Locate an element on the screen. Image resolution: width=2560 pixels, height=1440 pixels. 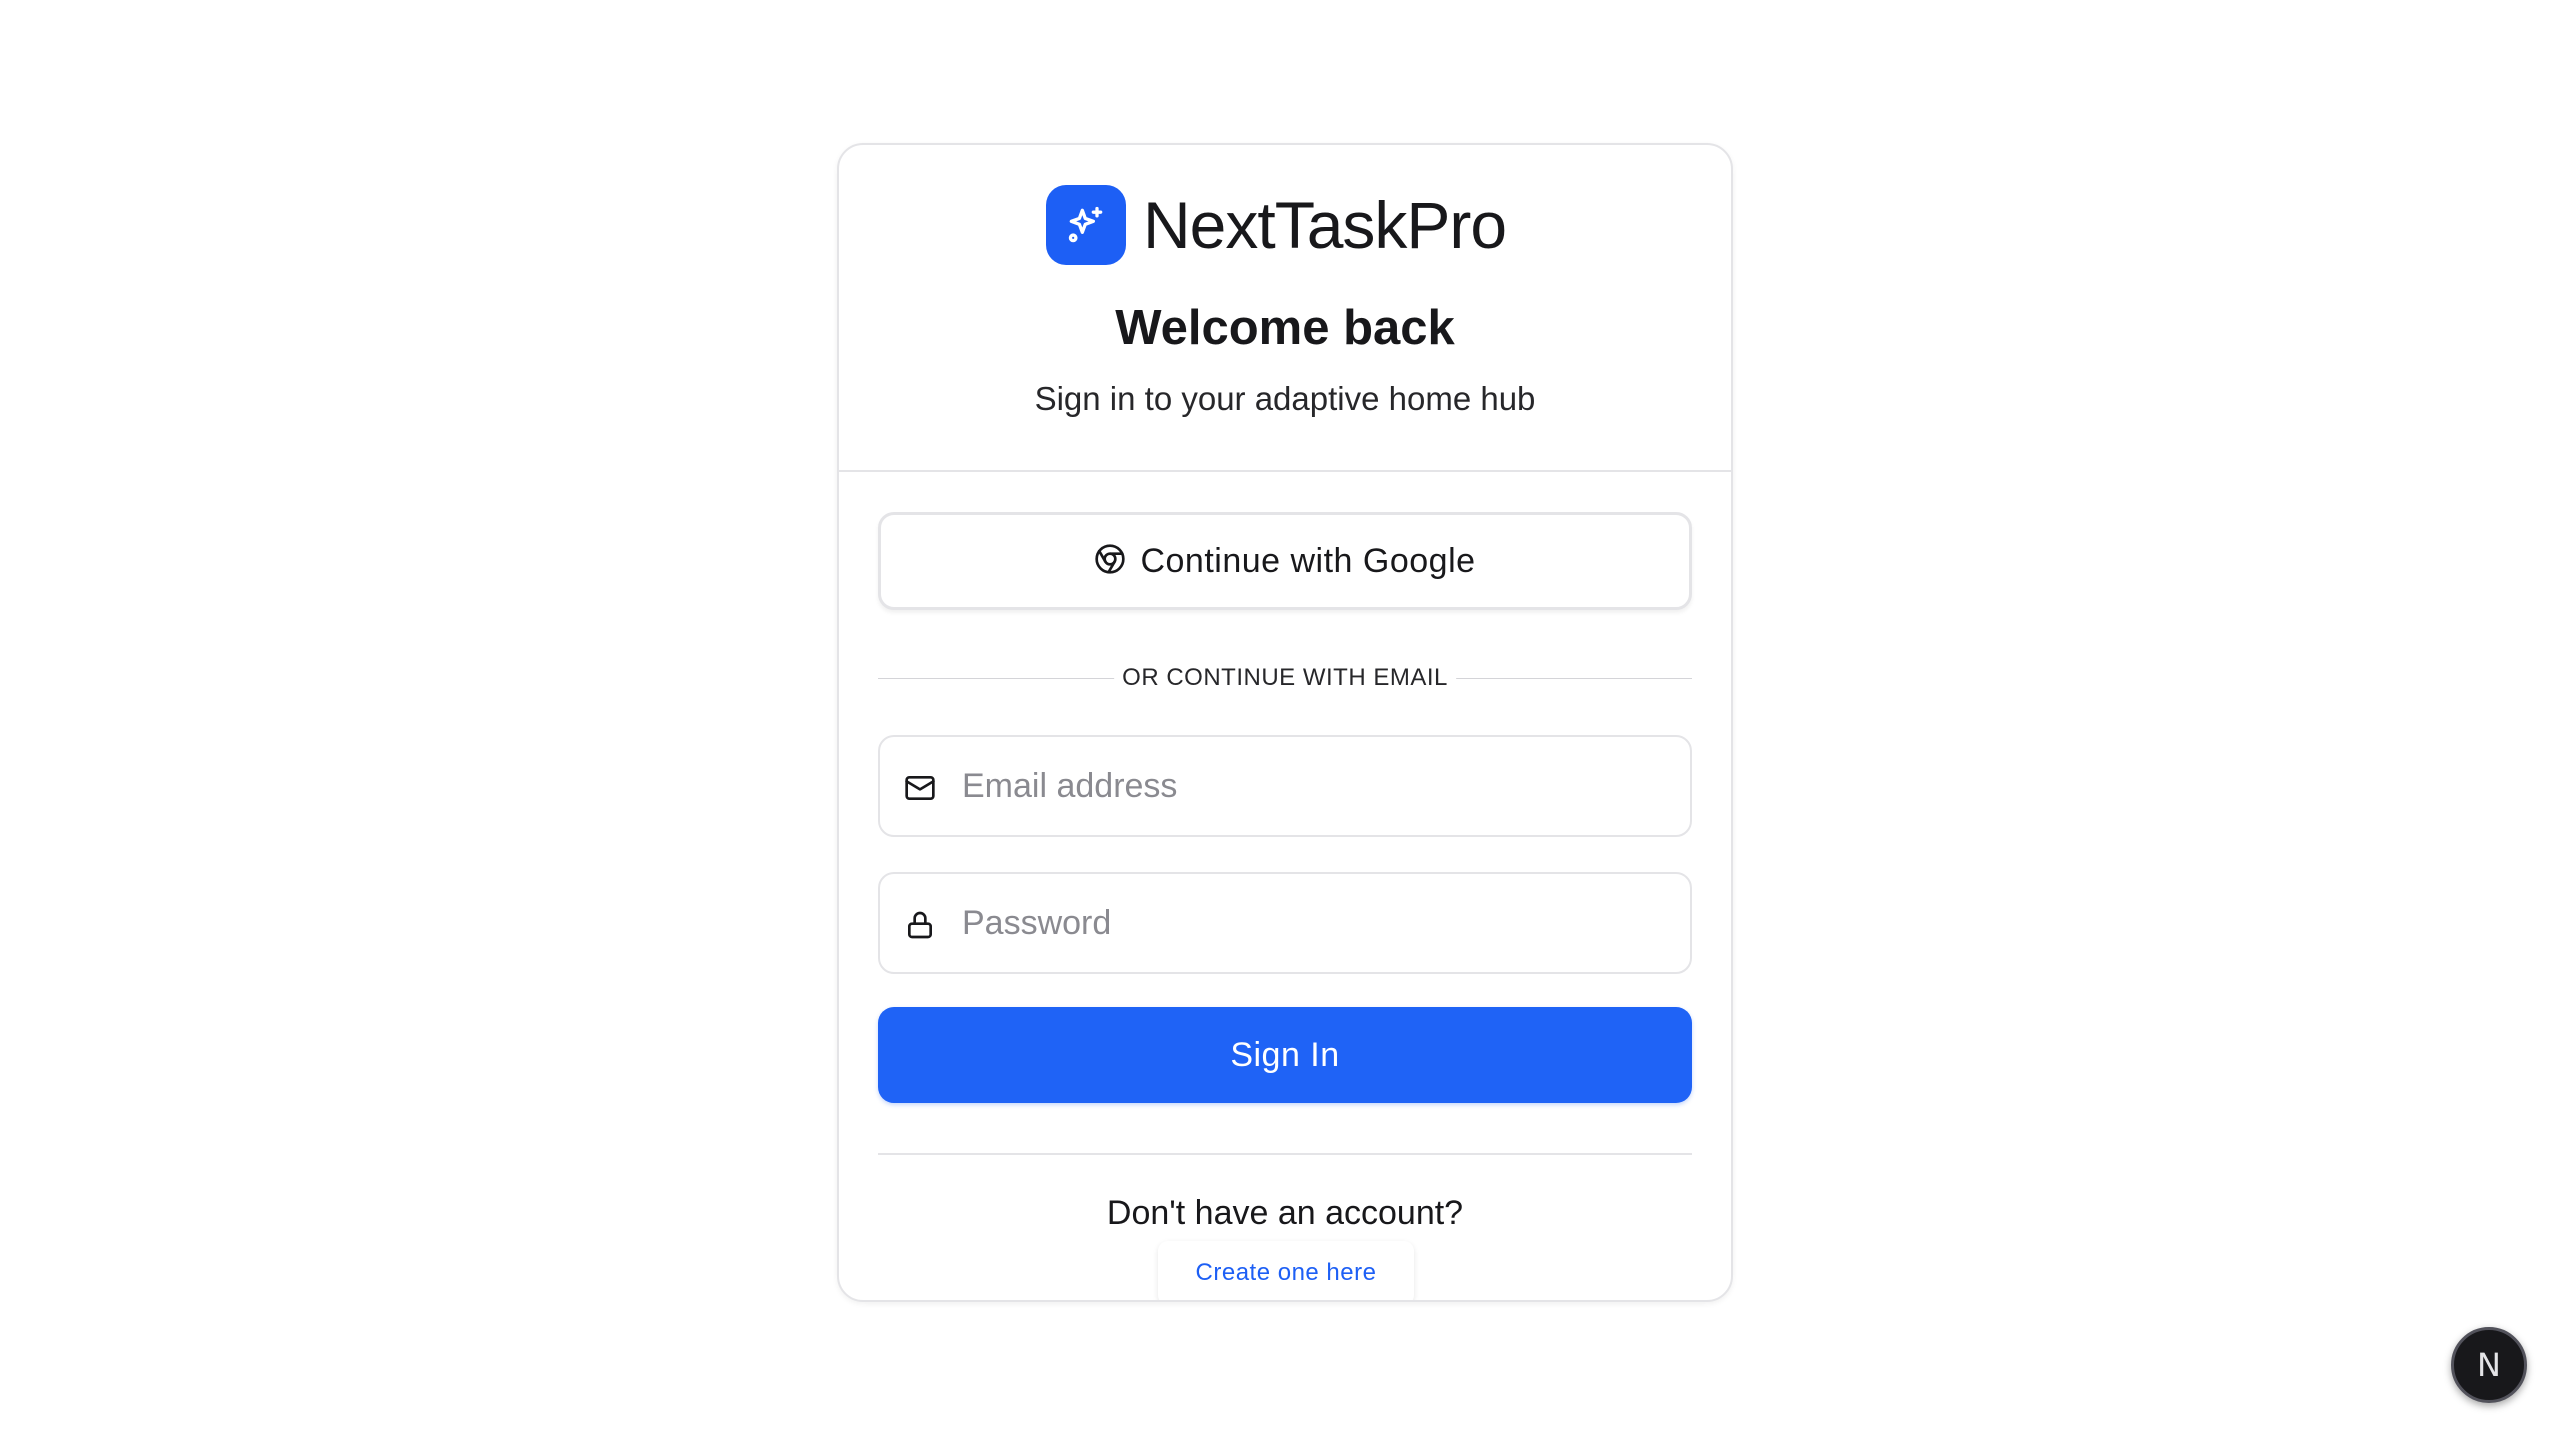
chrome-icon is located at coordinates (1110, 561).